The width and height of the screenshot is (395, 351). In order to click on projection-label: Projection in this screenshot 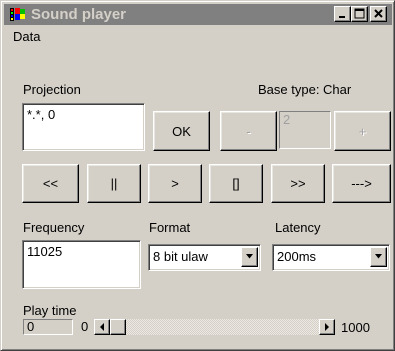, I will do `click(52, 89)`.